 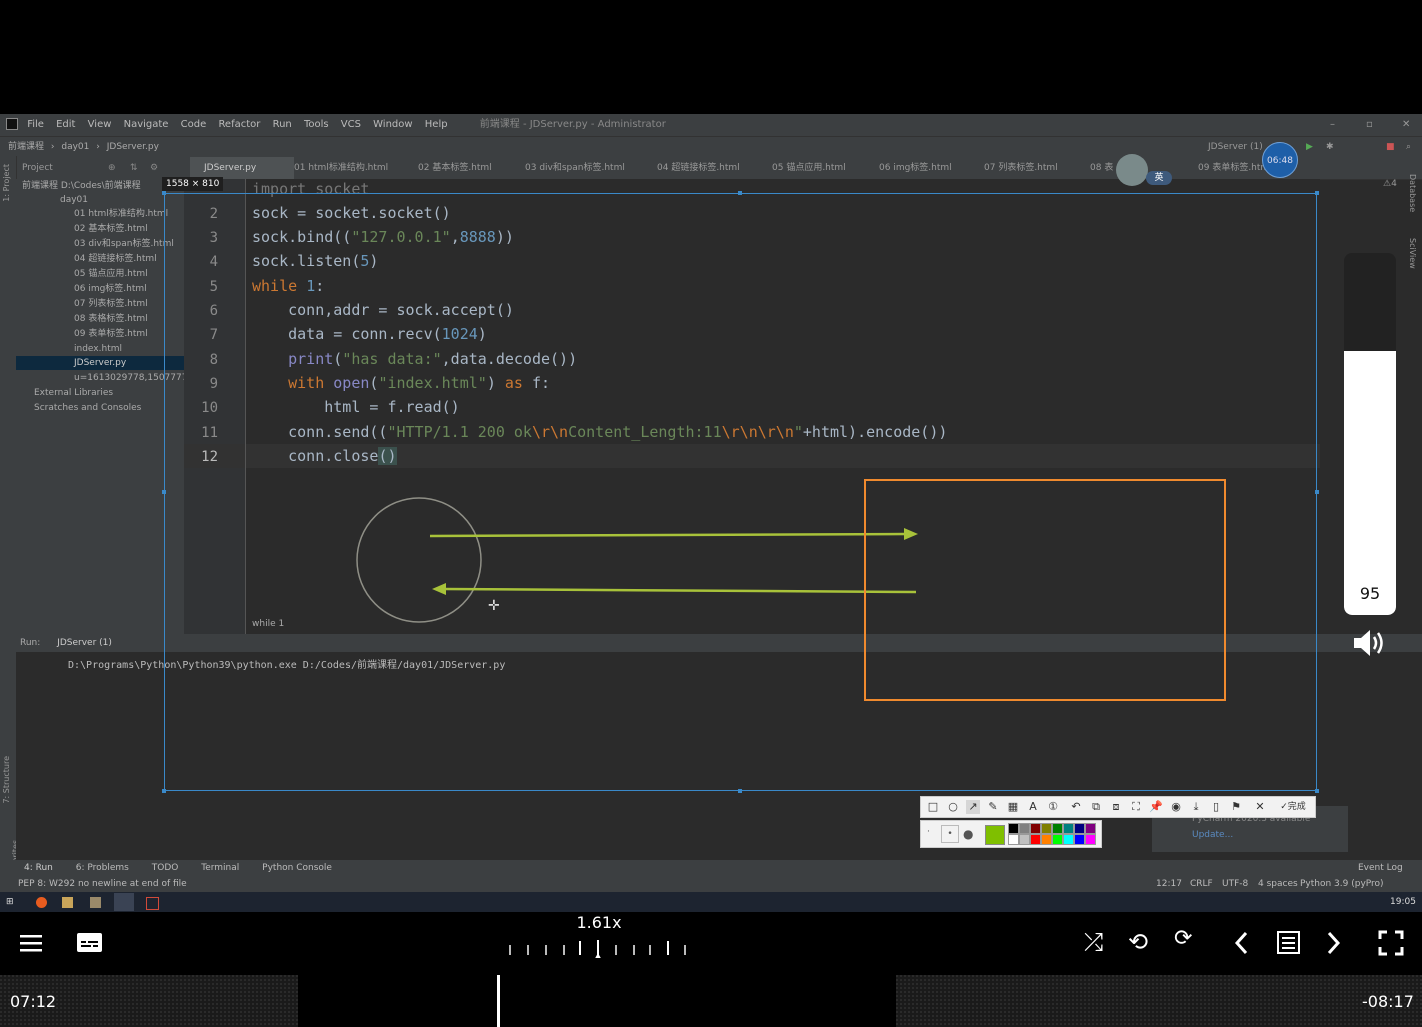 What do you see at coordinates (124, 244) in the screenshot?
I see `tree-file: 03 div和span标签.html` at bounding box center [124, 244].